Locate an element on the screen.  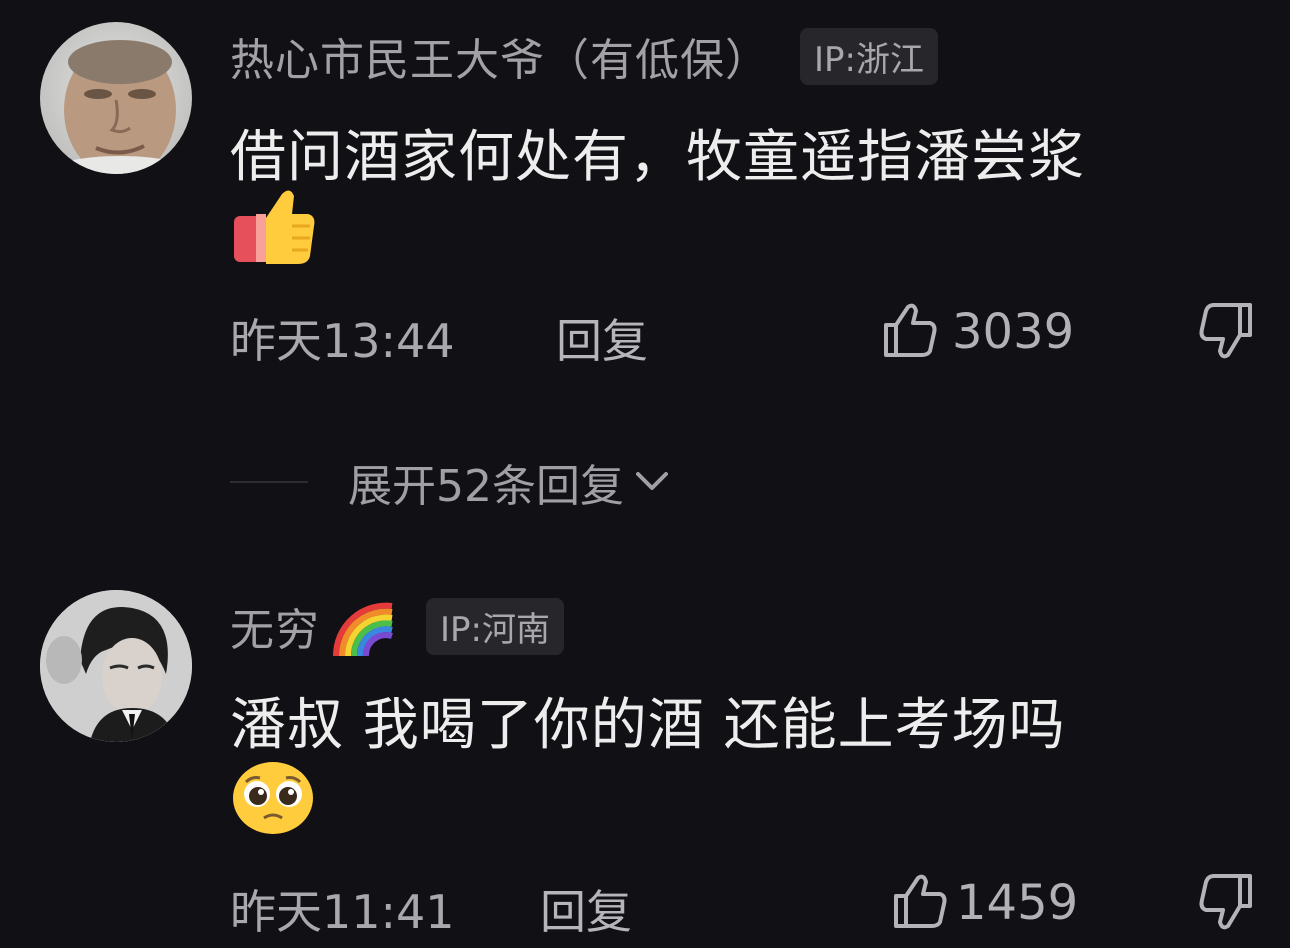
expand-replies-button: 展开52条回复 is located at coordinates (452, 482).